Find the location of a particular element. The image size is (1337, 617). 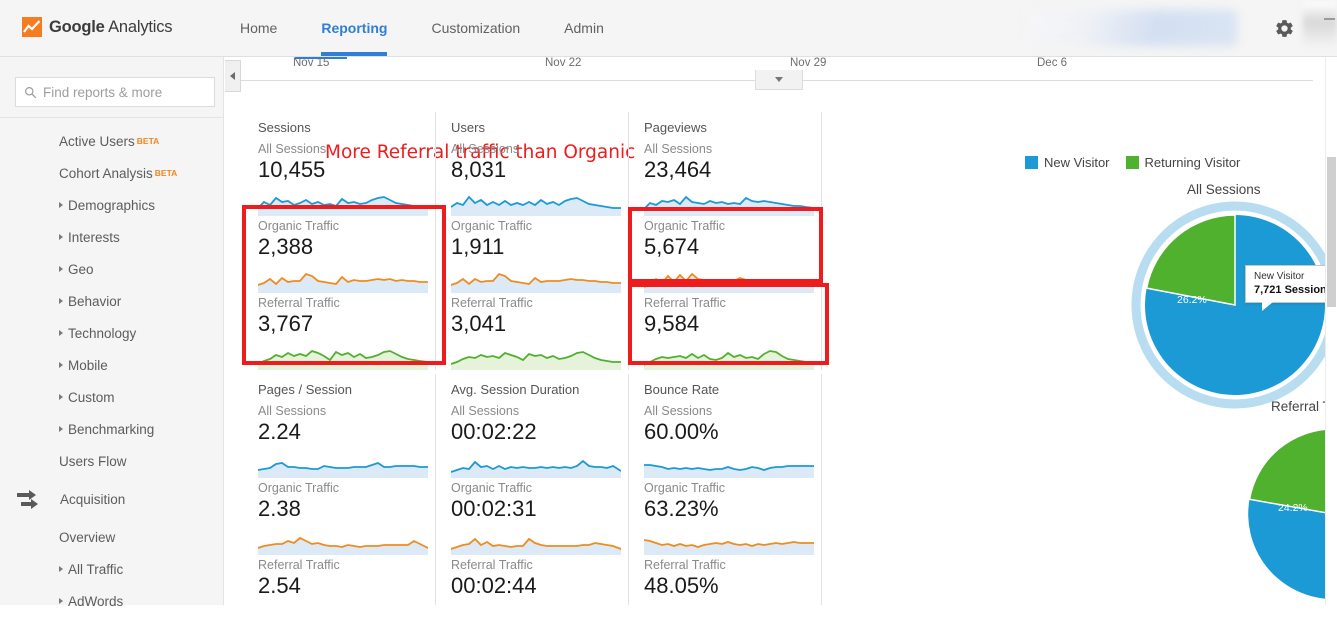

gear-icon is located at coordinates (1284, 28).